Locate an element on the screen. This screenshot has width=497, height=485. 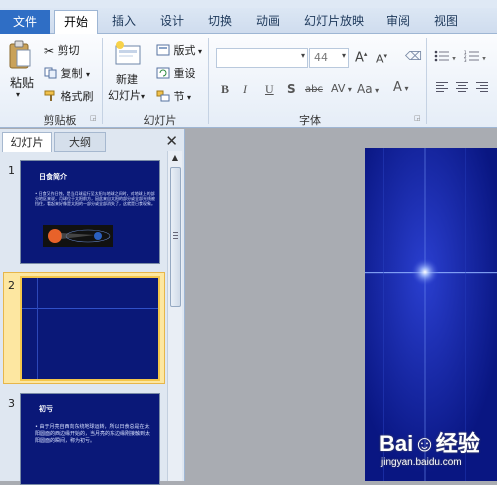
reset-label: 重设 is located at coordinates (184, 73).